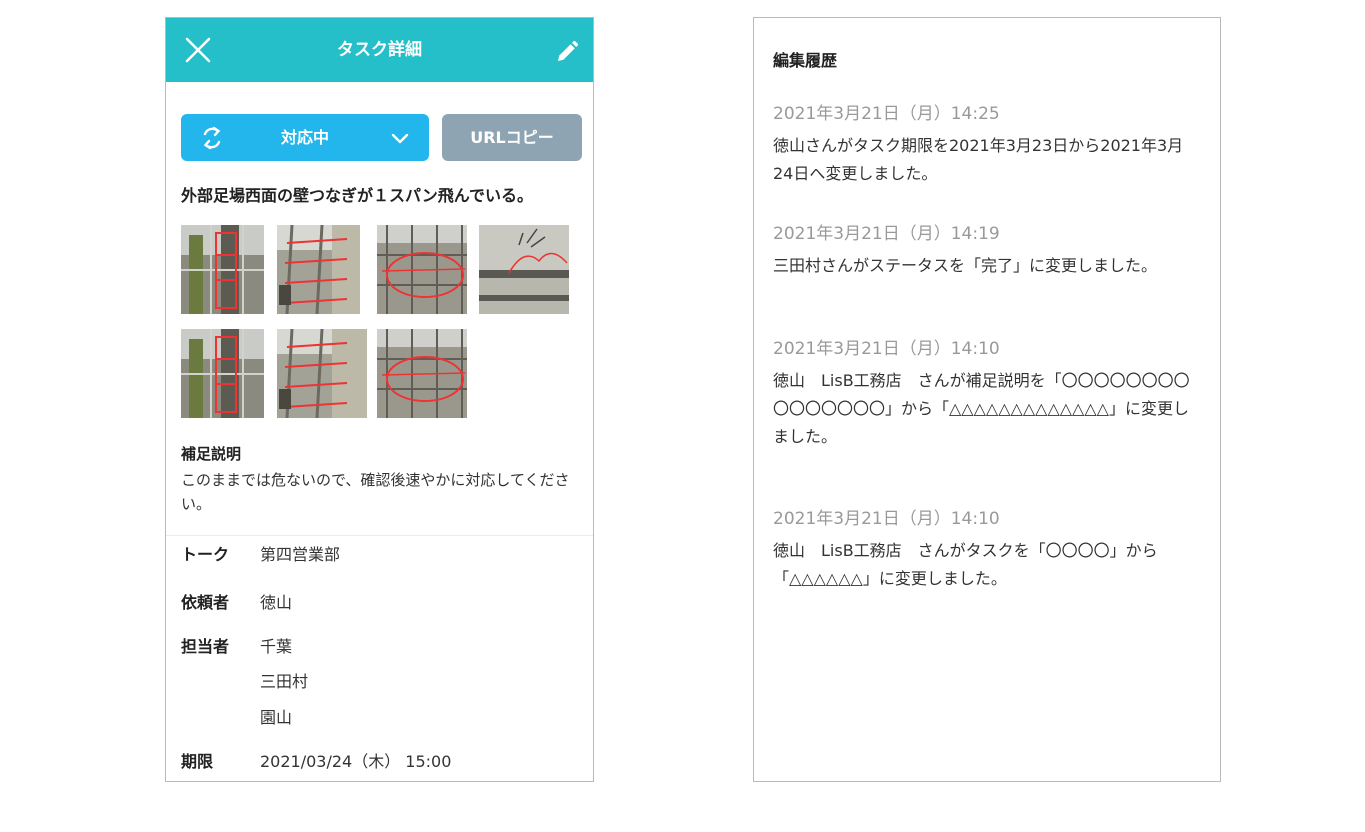  Describe the element at coordinates (356, 761) in the screenshot. I see `deadline-value: 2021/03/24（木） 15:00` at that location.